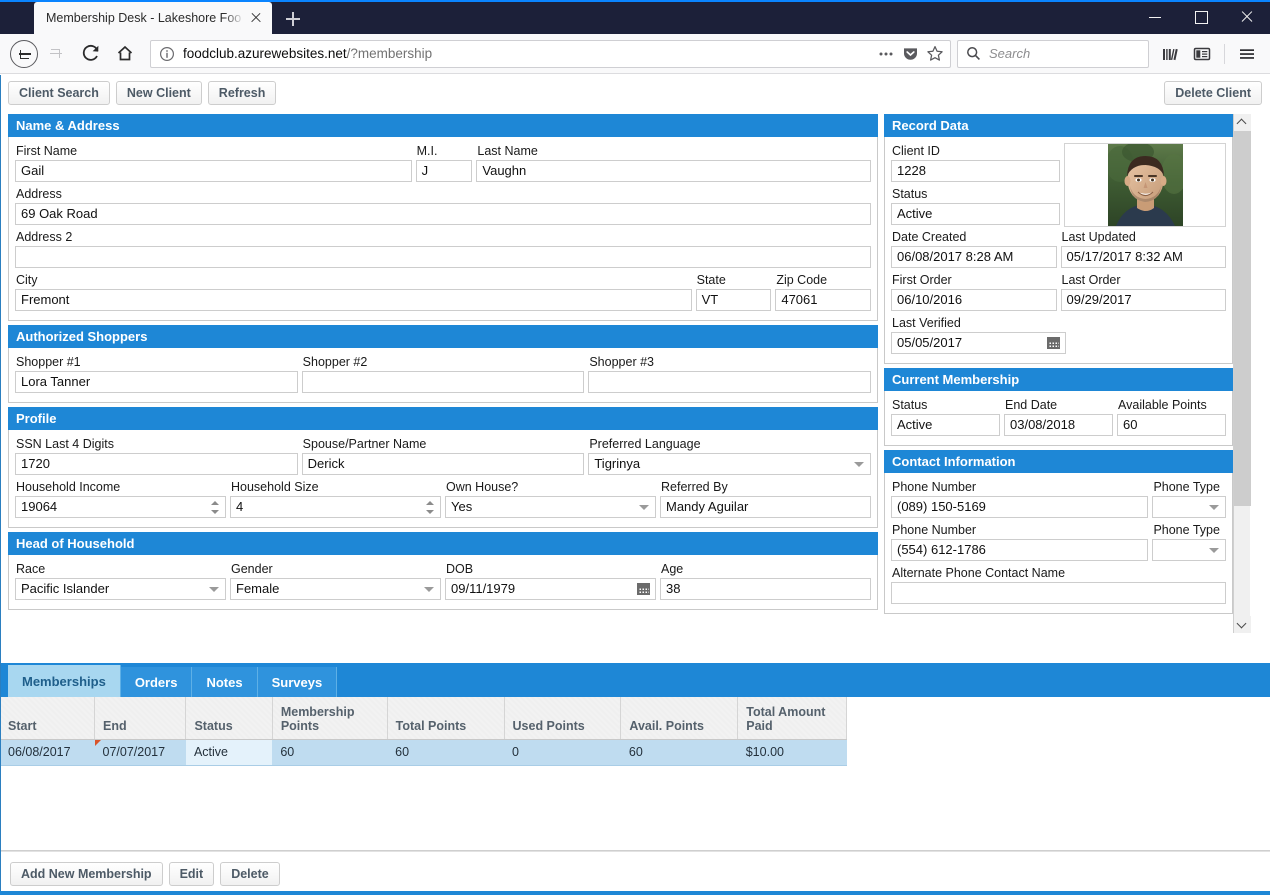 This screenshot has height=895, width=1270. What do you see at coordinates (443, 571) in the screenshot?
I see `section-head-of-household: Head of Household Race Pacific Islander` at bounding box center [443, 571].